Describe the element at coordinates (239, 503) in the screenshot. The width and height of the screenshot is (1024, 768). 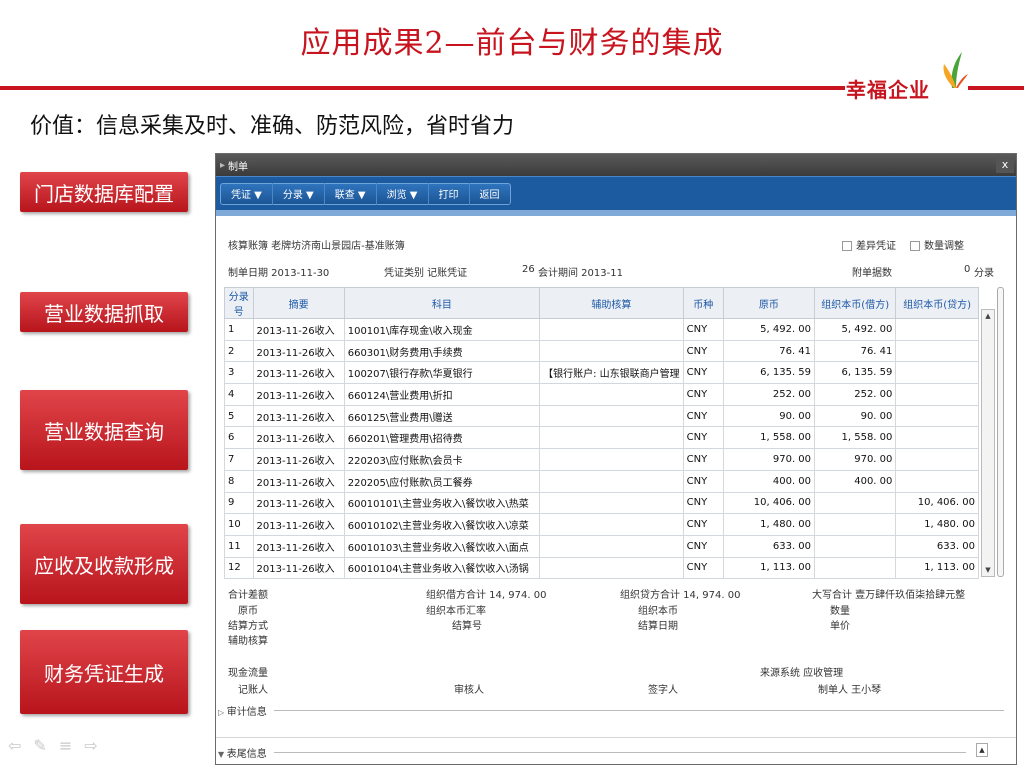
I see `table-cell: 9` at that location.